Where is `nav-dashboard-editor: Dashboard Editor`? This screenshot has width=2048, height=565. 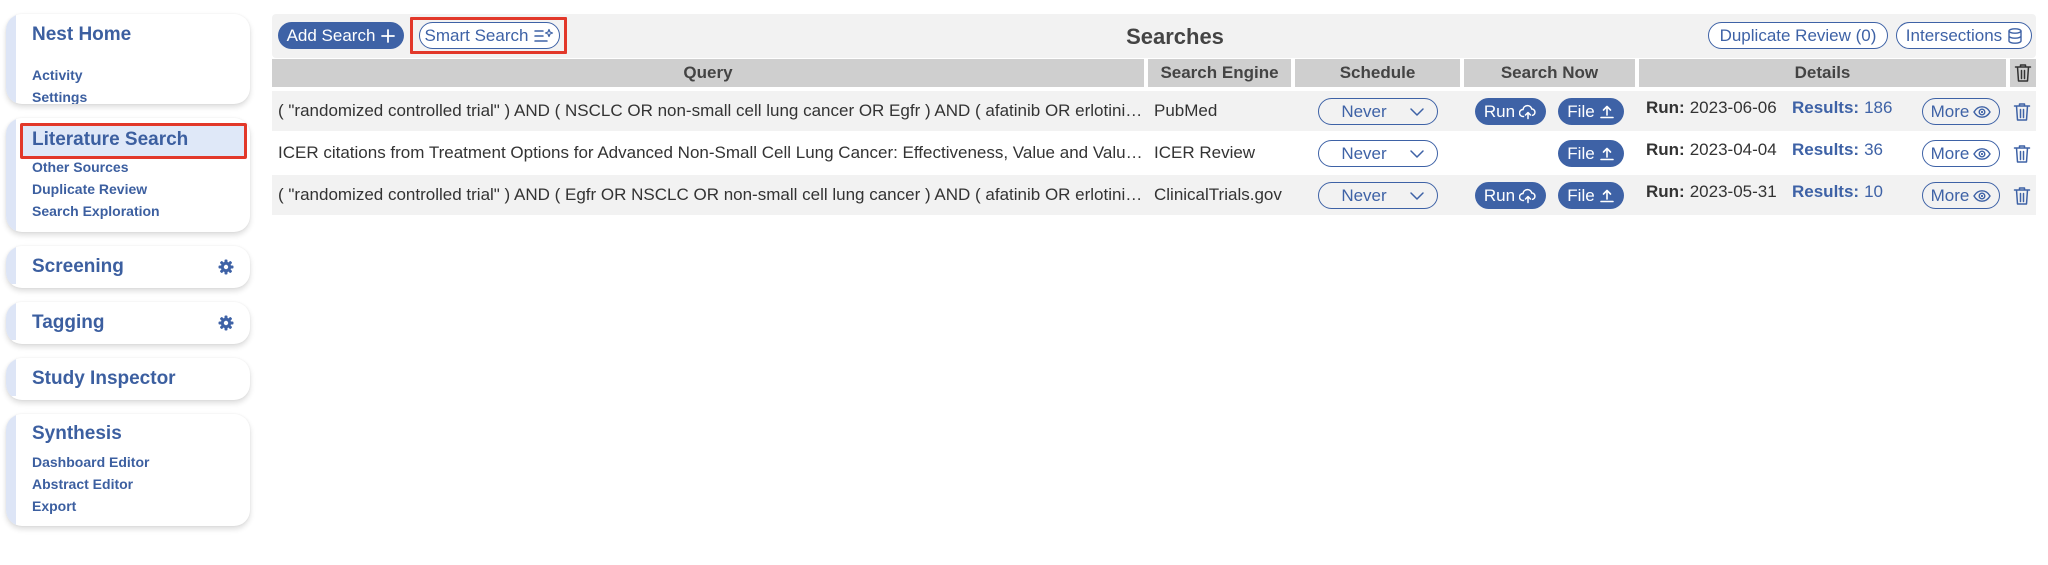 nav-dashboard-editor: Dashboard Editor is located at coordinates (90, 462).